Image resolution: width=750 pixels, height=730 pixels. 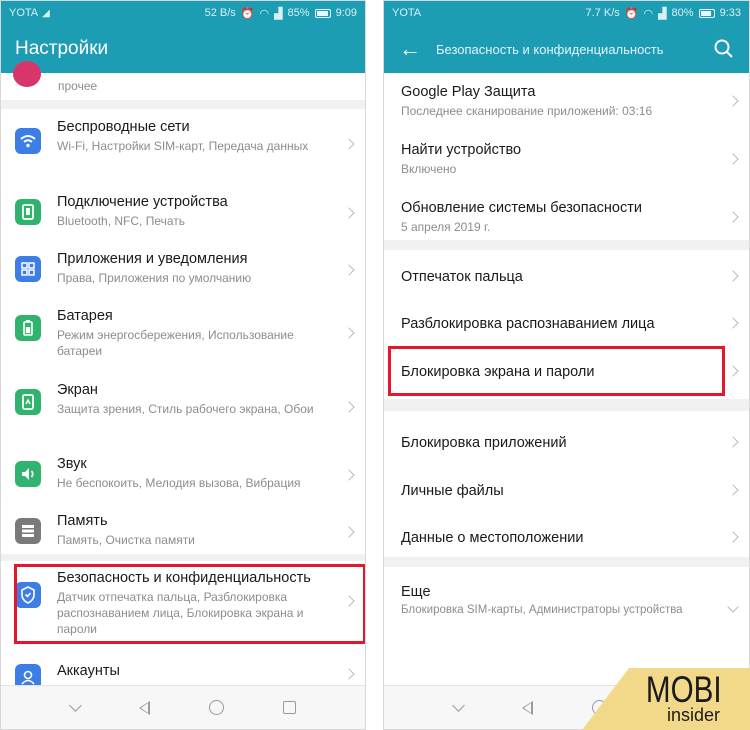 What do you see at coordinates (85, 316) in the screenshot?
I see `item-title: Батарея` at bounding box center [85, 316].